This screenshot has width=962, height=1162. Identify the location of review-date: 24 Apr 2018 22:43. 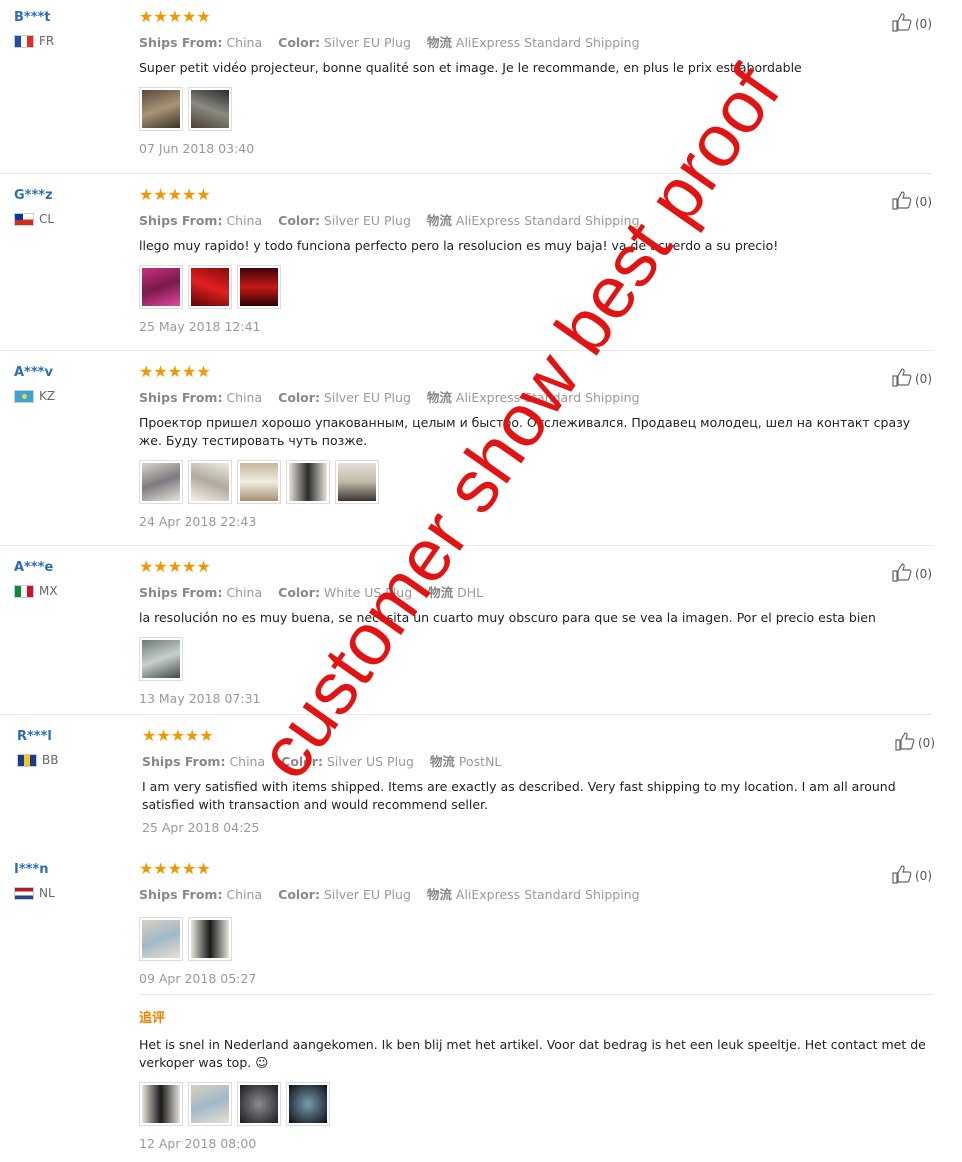
(198, 521).